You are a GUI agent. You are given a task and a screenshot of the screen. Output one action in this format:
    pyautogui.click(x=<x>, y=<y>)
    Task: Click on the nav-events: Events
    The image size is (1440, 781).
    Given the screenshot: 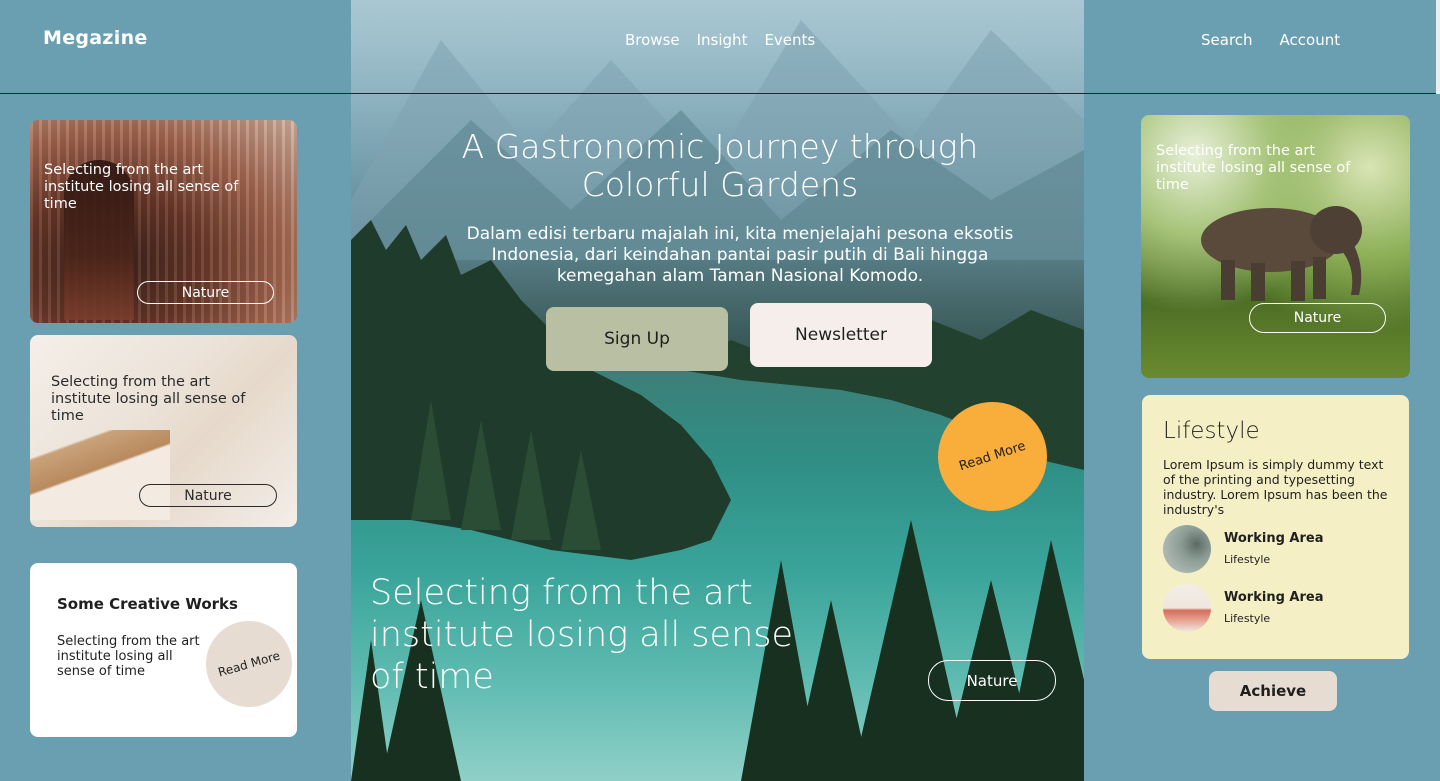 What is the action you would take?
    pyautogui.click(x=789, y=40)
    